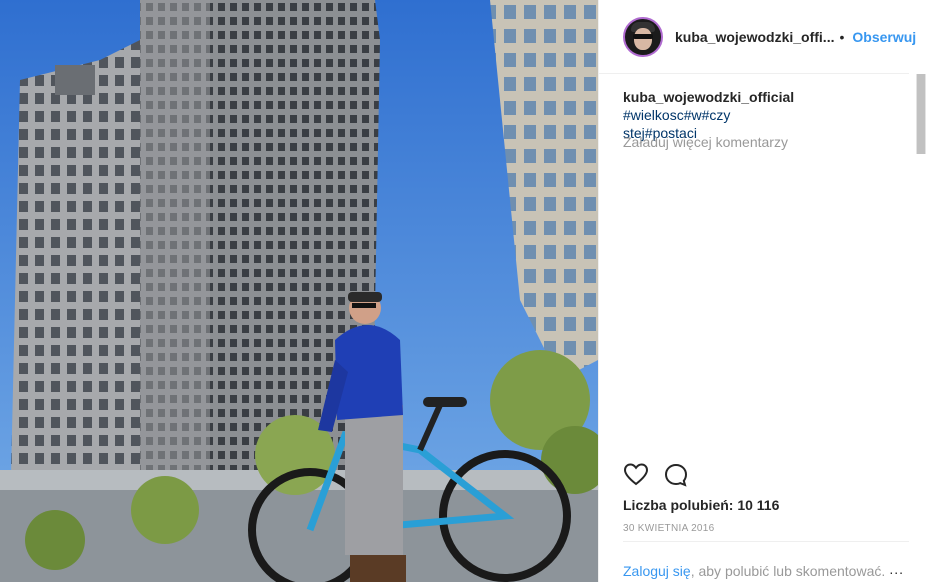 This screenshot has height=582, width=926. What do you see at coordinates (705, 142) in the screenshot?
I see `load-more-comments-link: Załaduj więcej komentarzy` at bounding box center [705, 142].